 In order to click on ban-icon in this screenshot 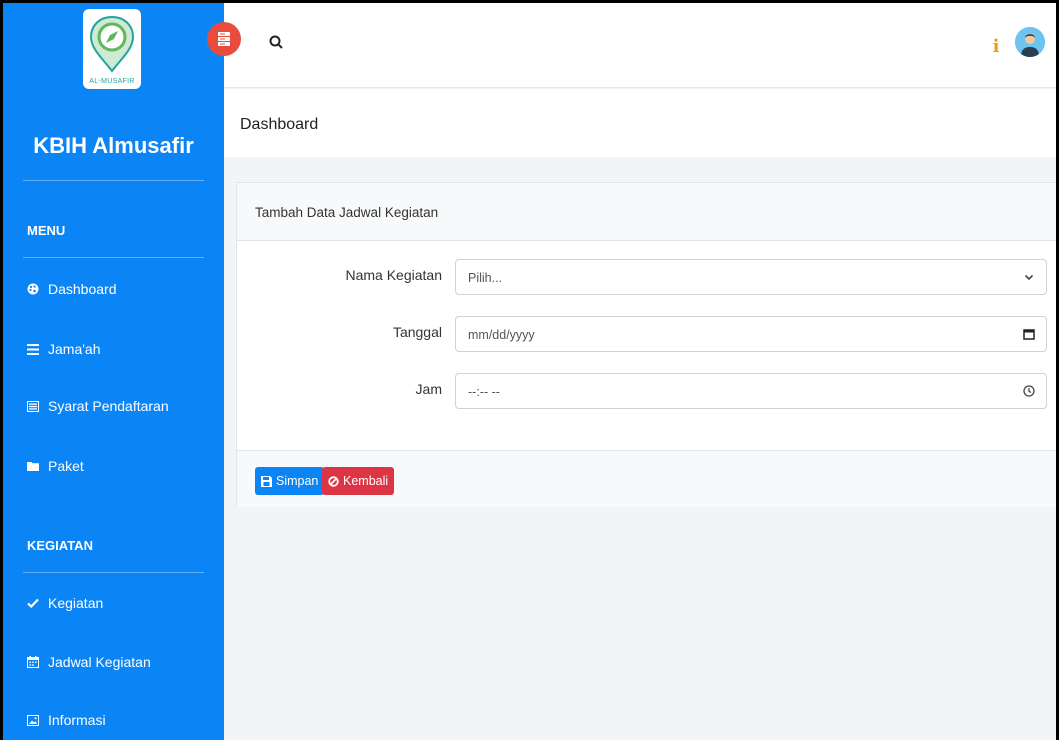, I will do `click(333, 481)`.